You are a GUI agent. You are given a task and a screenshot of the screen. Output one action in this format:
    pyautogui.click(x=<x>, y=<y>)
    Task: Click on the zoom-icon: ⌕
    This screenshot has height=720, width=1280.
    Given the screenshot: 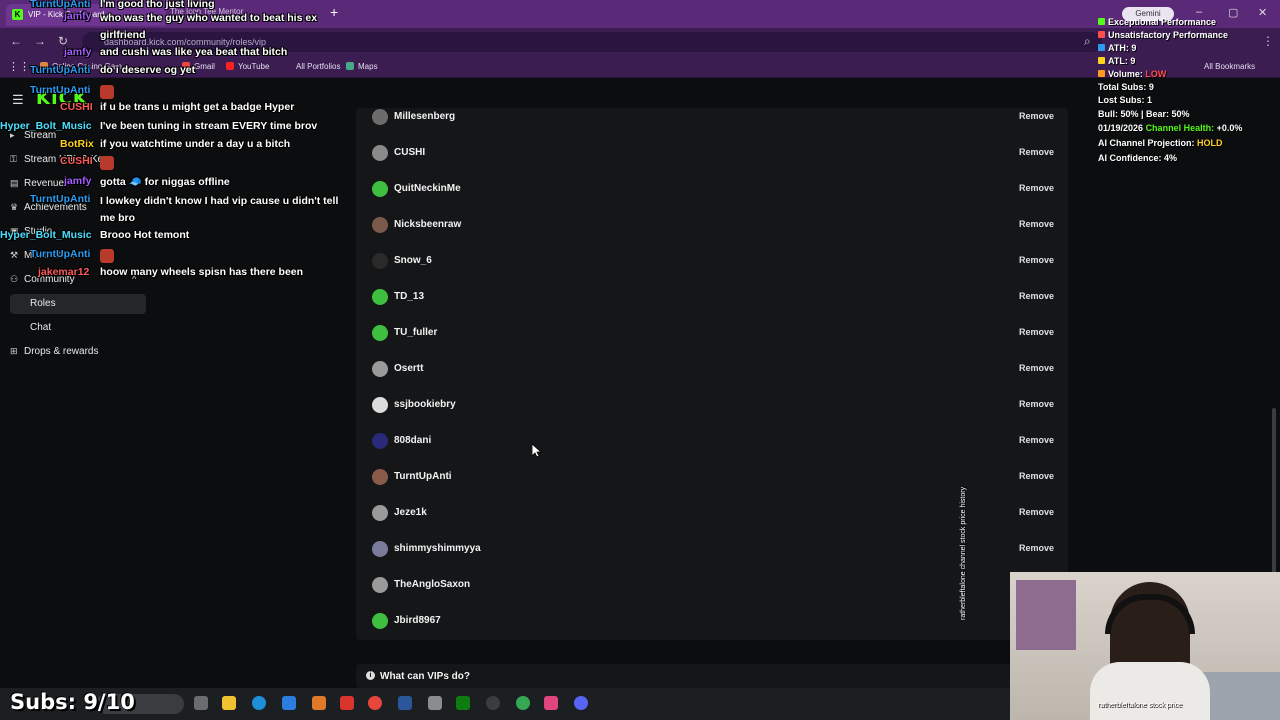 What is the action you would take?
    pyautogui.click(x=1087, y=41)
    